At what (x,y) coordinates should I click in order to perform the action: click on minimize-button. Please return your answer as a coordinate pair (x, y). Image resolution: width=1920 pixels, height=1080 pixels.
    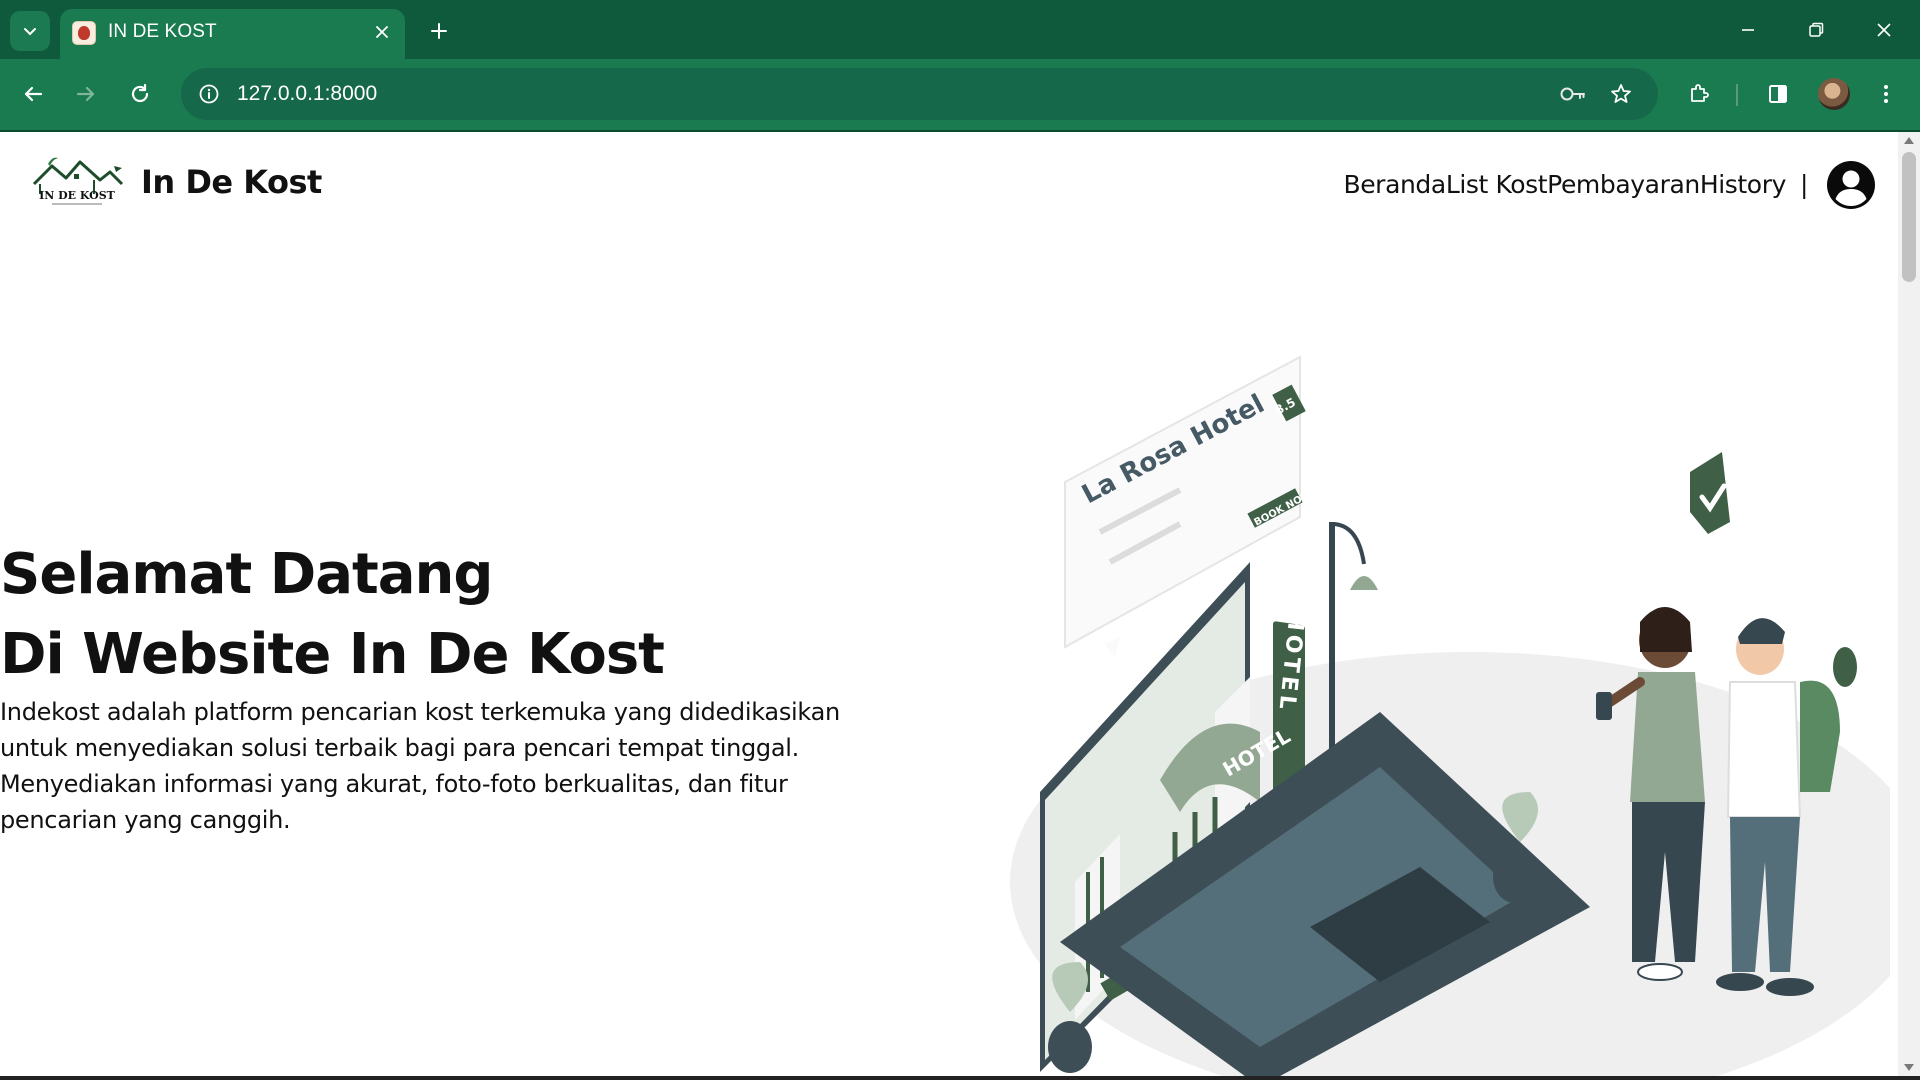
    Looking at the image, I should click on (1748, 30).